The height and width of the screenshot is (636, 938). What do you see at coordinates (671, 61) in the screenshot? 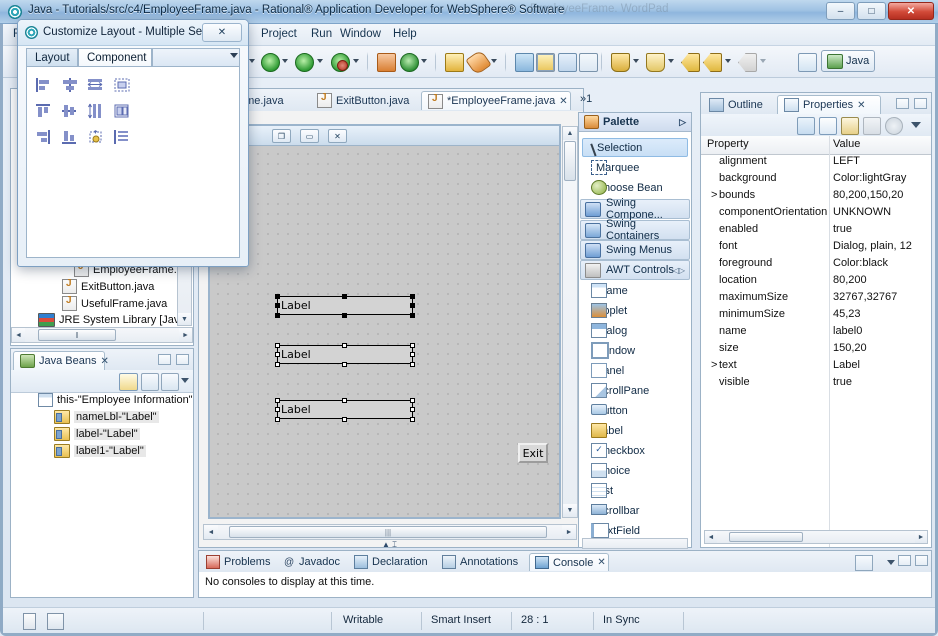
I see `new-interface-dropdown-arrow-icon` at bounding box center [671, 61].